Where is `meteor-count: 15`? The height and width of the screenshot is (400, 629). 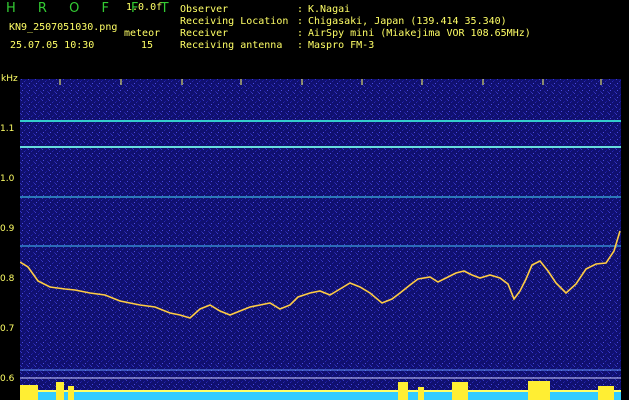
meteor-count: 15 is located at coordinates (147, 45).